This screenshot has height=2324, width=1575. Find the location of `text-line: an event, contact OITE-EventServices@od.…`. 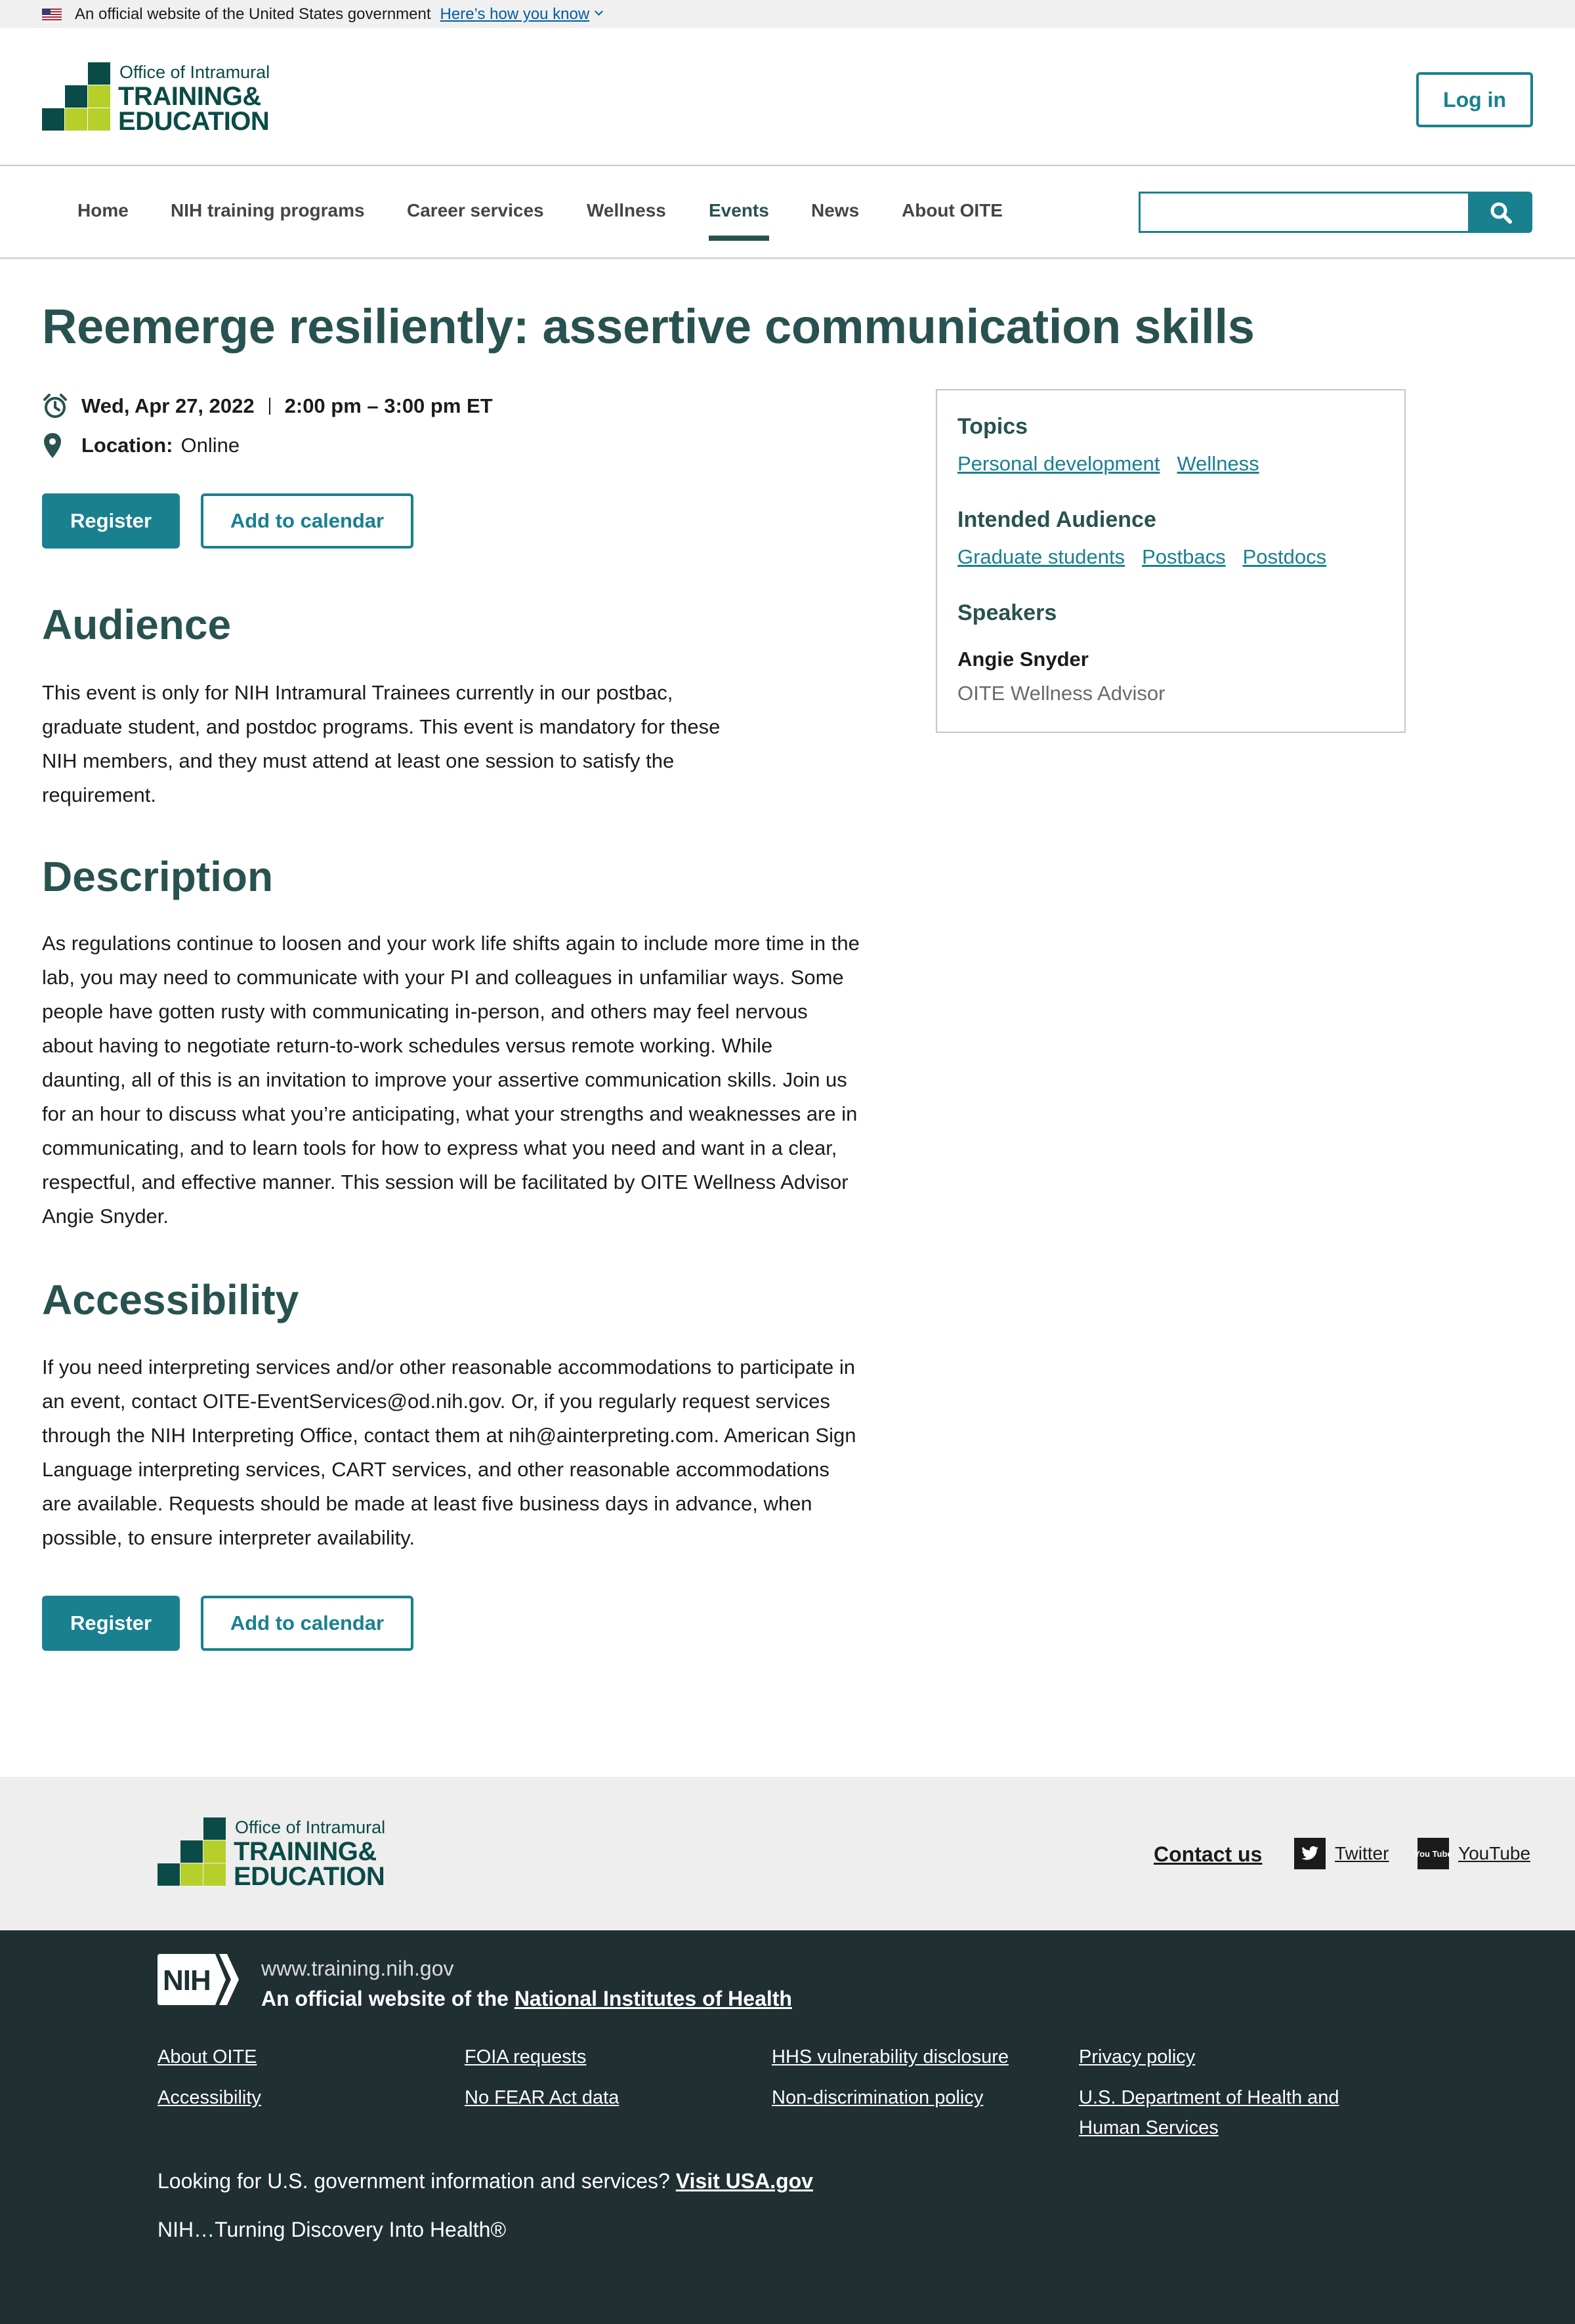

text-line: an event, contact OITE-EventServices@od.… is located at coordinates (436, 1401).